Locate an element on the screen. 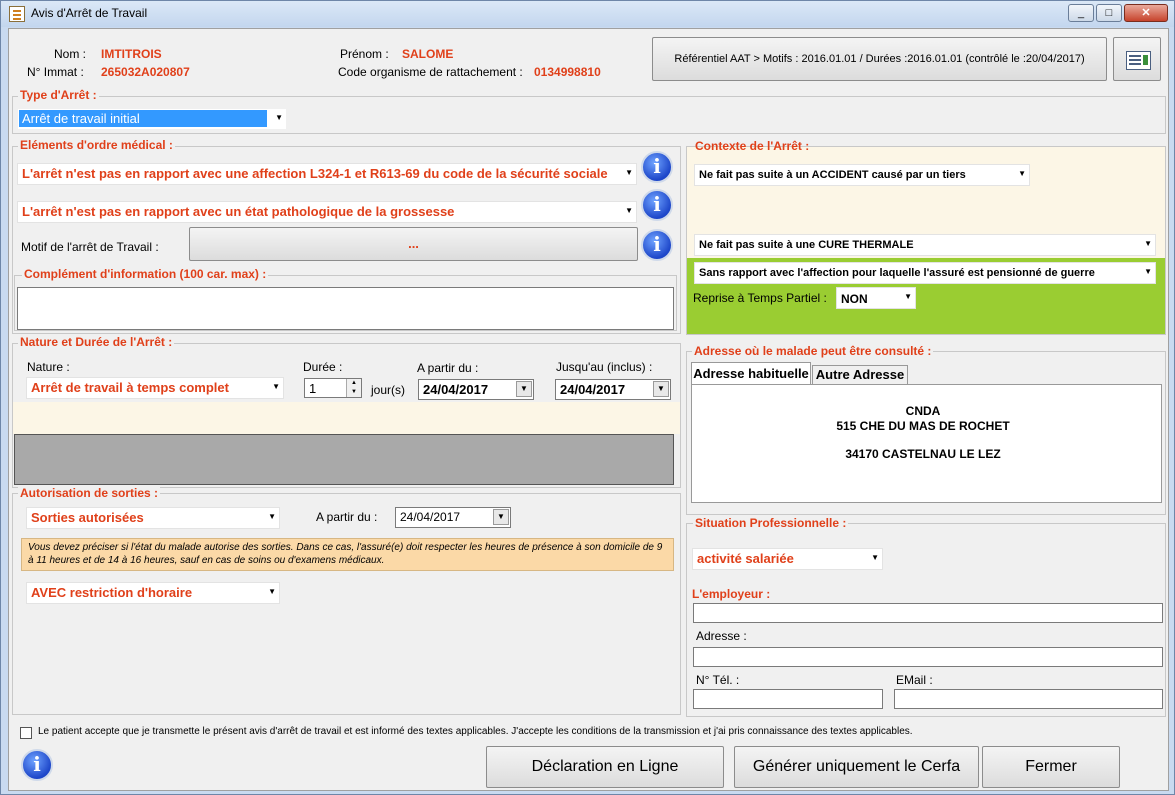 Image resolution: width=1175 pixels, height=795 pixels. tel-input is located at coordinates (788, 699).